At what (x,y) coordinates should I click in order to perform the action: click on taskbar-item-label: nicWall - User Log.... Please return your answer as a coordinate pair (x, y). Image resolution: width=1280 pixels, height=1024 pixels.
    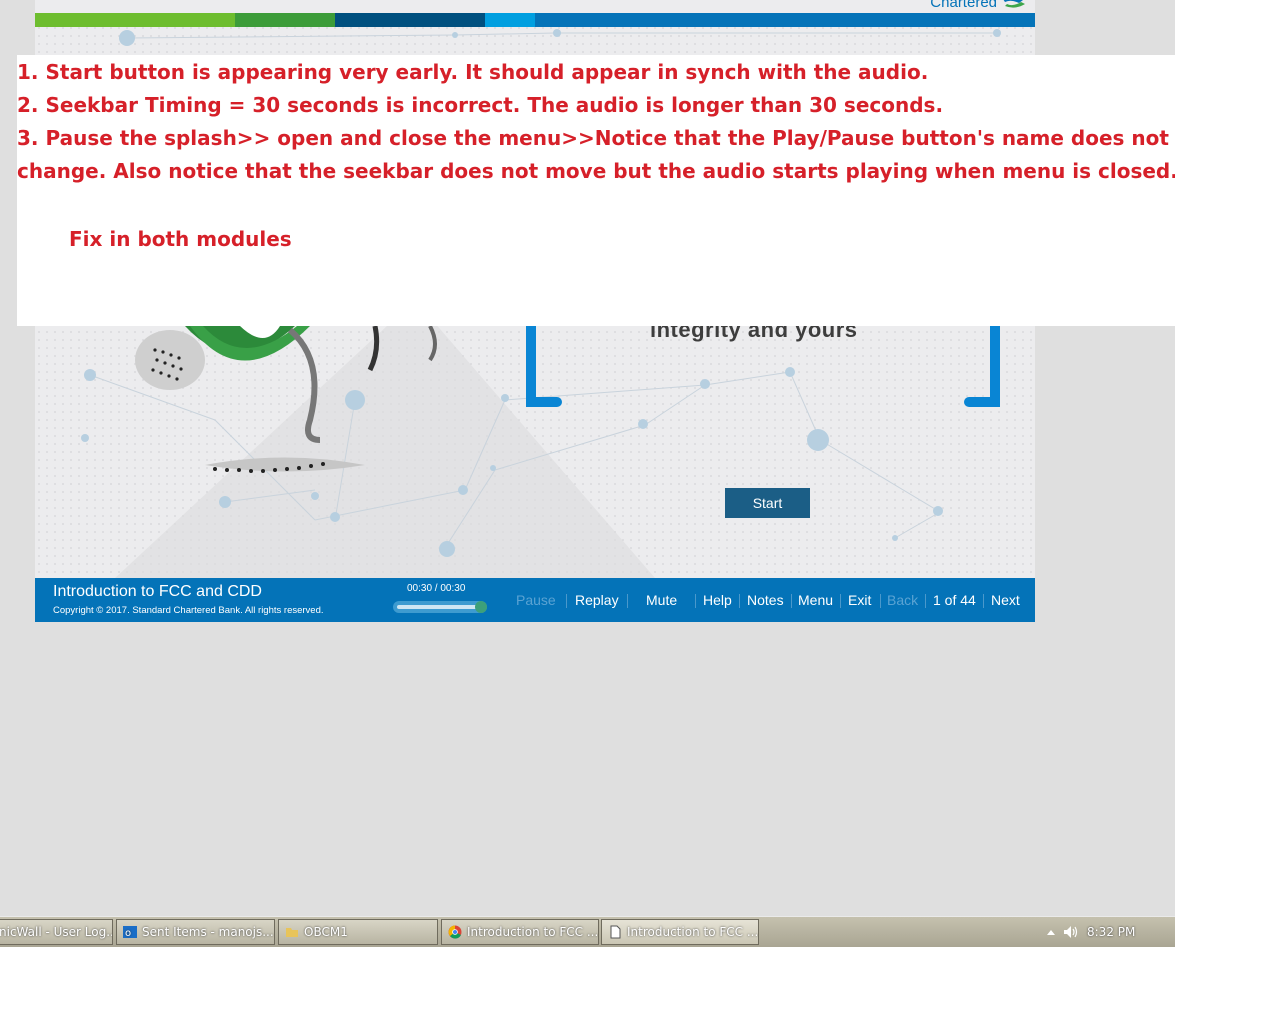
    Looking at the image, I should click on (56, 932).